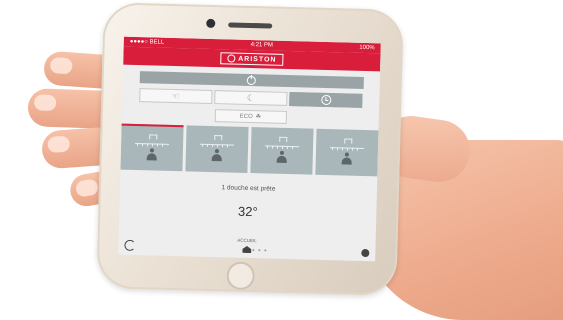 The width and height of the screenshot is (563, 320). Describe the element at coordinates (257, 59) in the screenshot. I see `brand-name: ARISTON` at that location.